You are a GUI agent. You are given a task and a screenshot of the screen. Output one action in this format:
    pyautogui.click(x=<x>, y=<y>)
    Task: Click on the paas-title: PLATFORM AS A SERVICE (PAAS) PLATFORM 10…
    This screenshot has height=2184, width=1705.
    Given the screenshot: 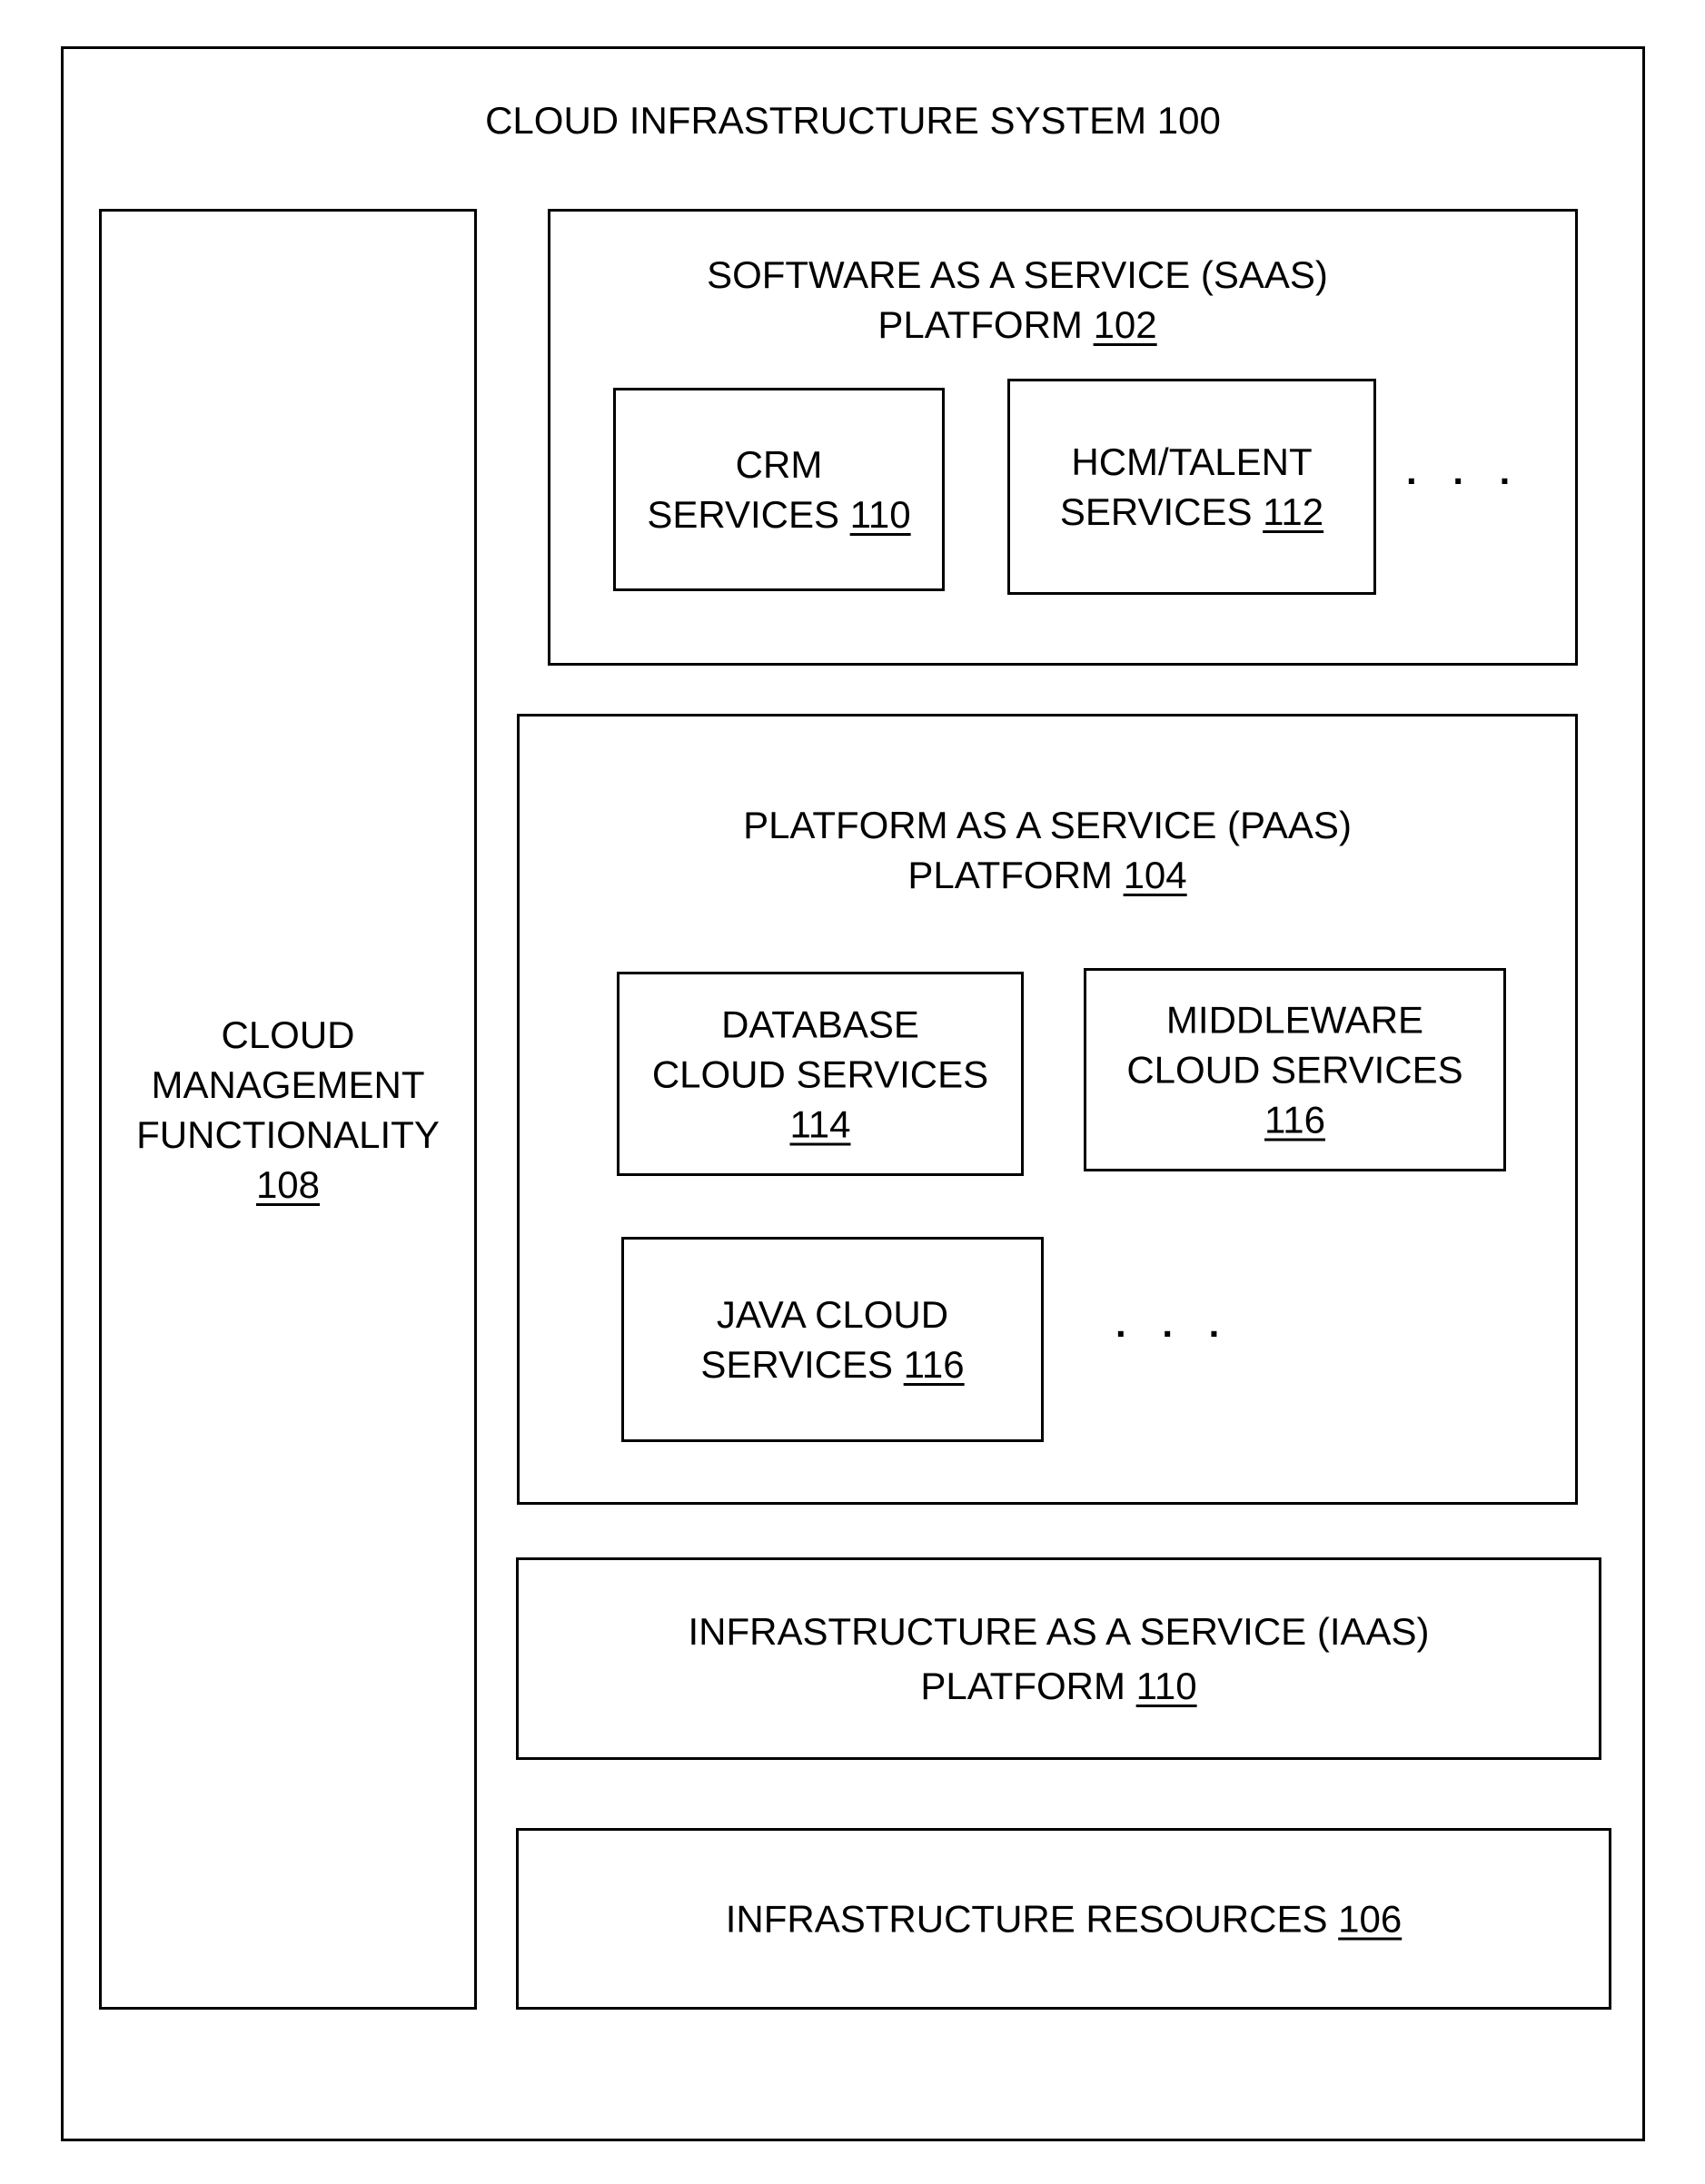 What is the action you would take?
    pyautogui.click(x=1047, y=850)
    